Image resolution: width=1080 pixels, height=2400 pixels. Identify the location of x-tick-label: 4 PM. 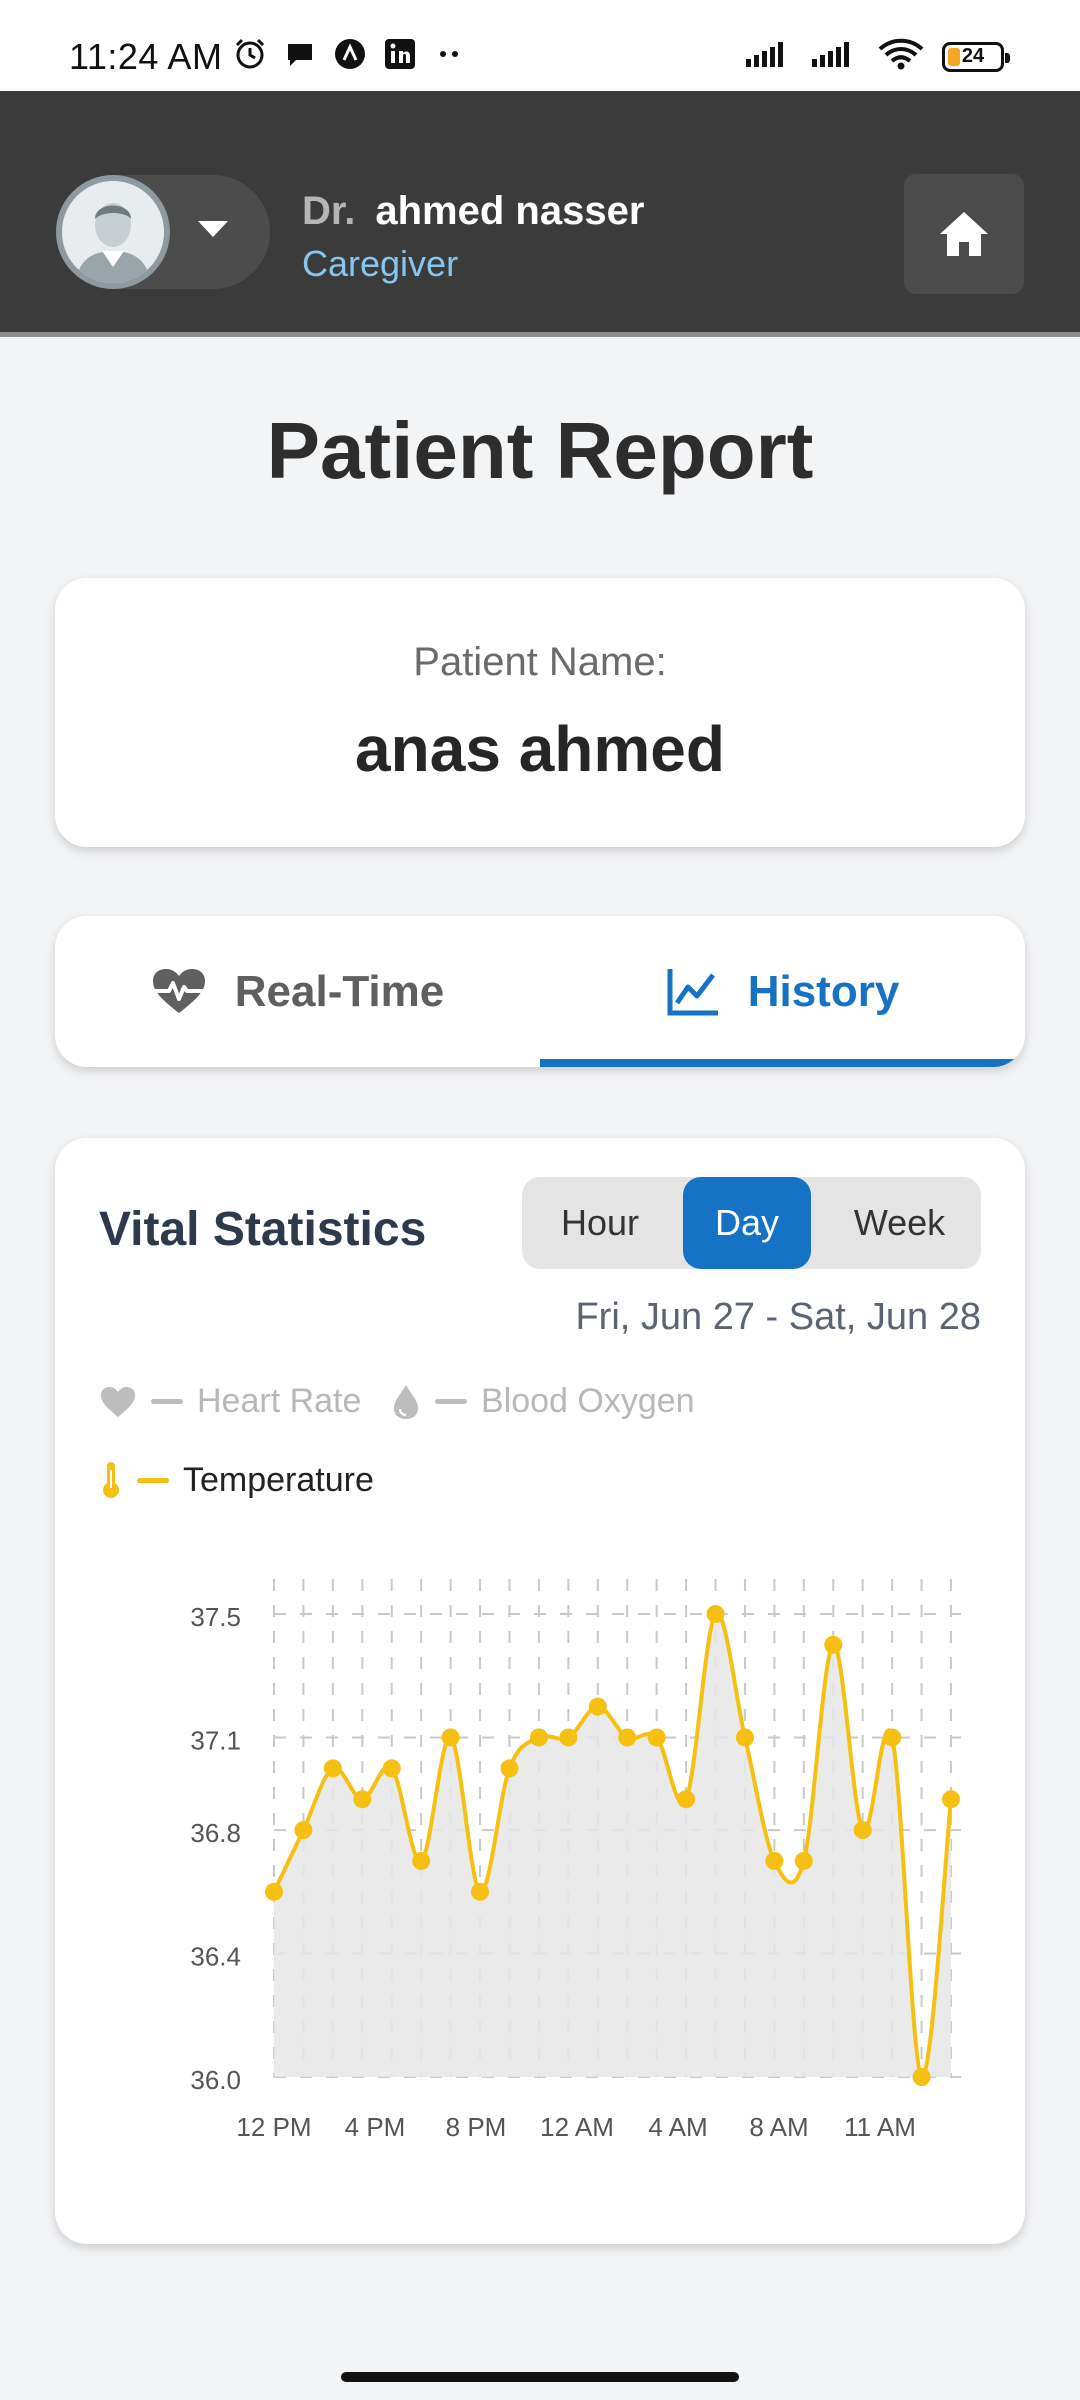
(375, 2127).